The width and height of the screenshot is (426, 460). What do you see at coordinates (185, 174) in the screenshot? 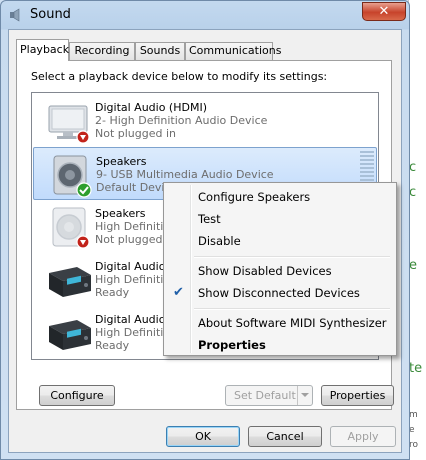
I see `device-description: 9- USB Multimedia Audio Device` at bounding box center [185, 174].